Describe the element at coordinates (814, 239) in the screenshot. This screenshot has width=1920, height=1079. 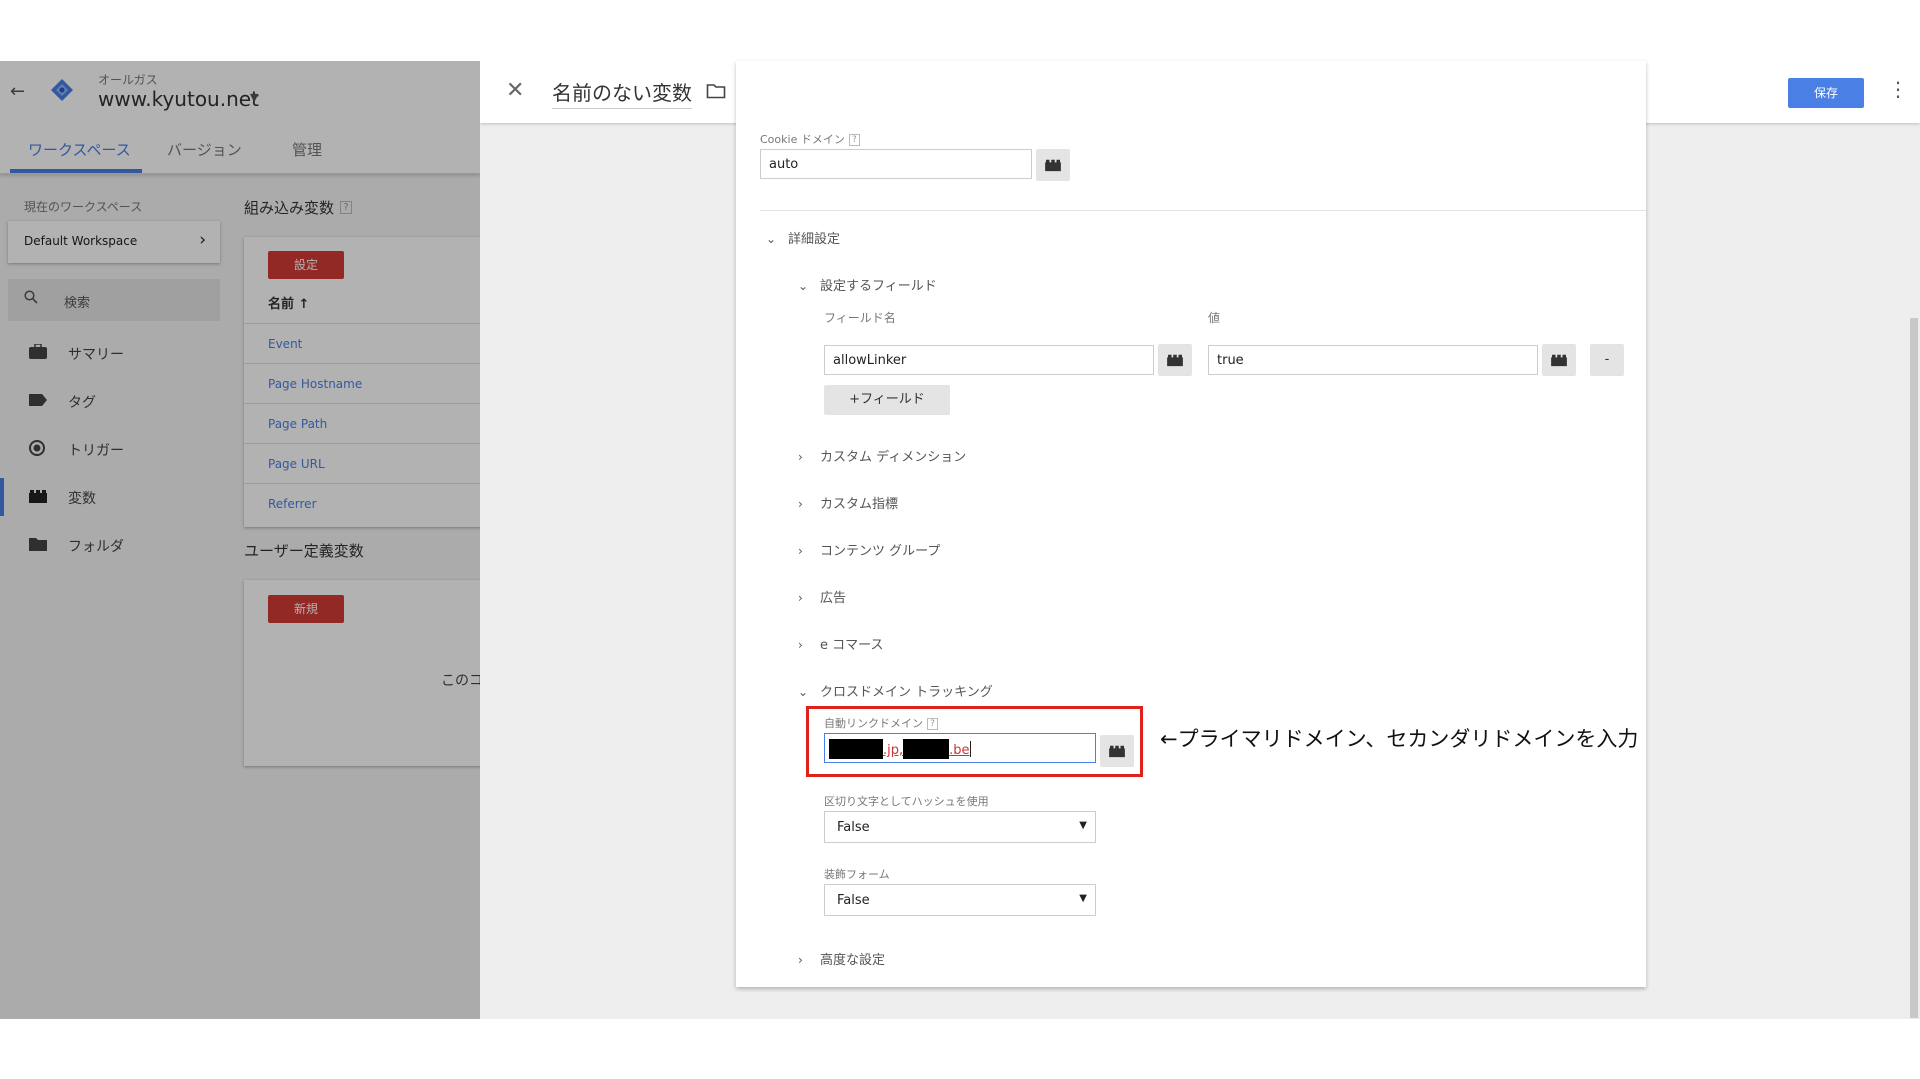
I see `section-label: 詳細設定` at that location.